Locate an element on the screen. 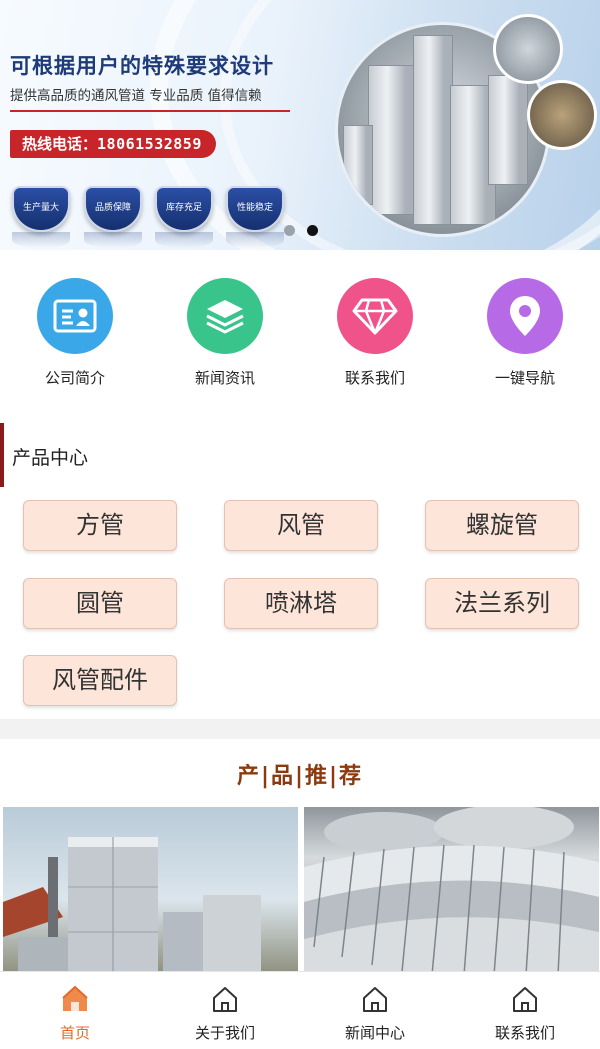 The image size is (600, 1049). hotline-badge: 热线电话：18061532859 is located at coordinates (113, 144).